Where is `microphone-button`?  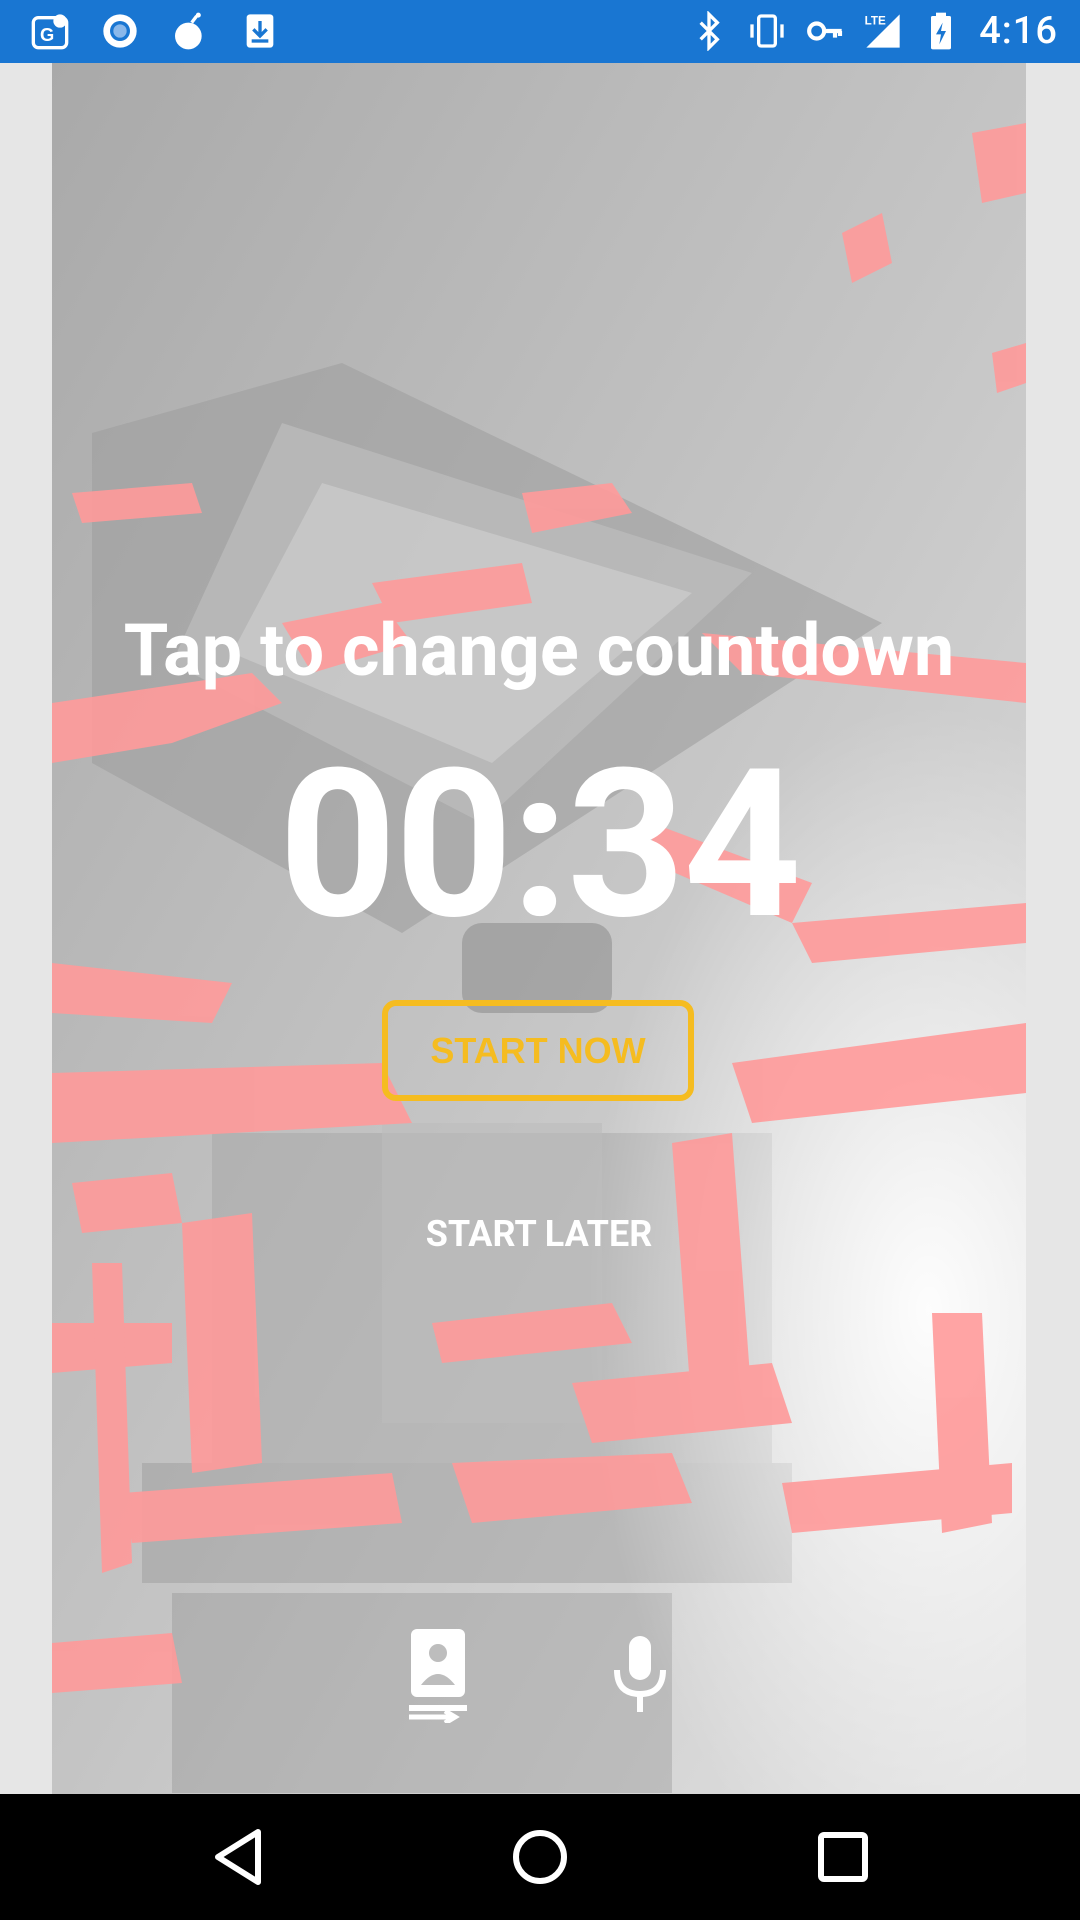 microphone-button is located at coordinates (640, 1674).